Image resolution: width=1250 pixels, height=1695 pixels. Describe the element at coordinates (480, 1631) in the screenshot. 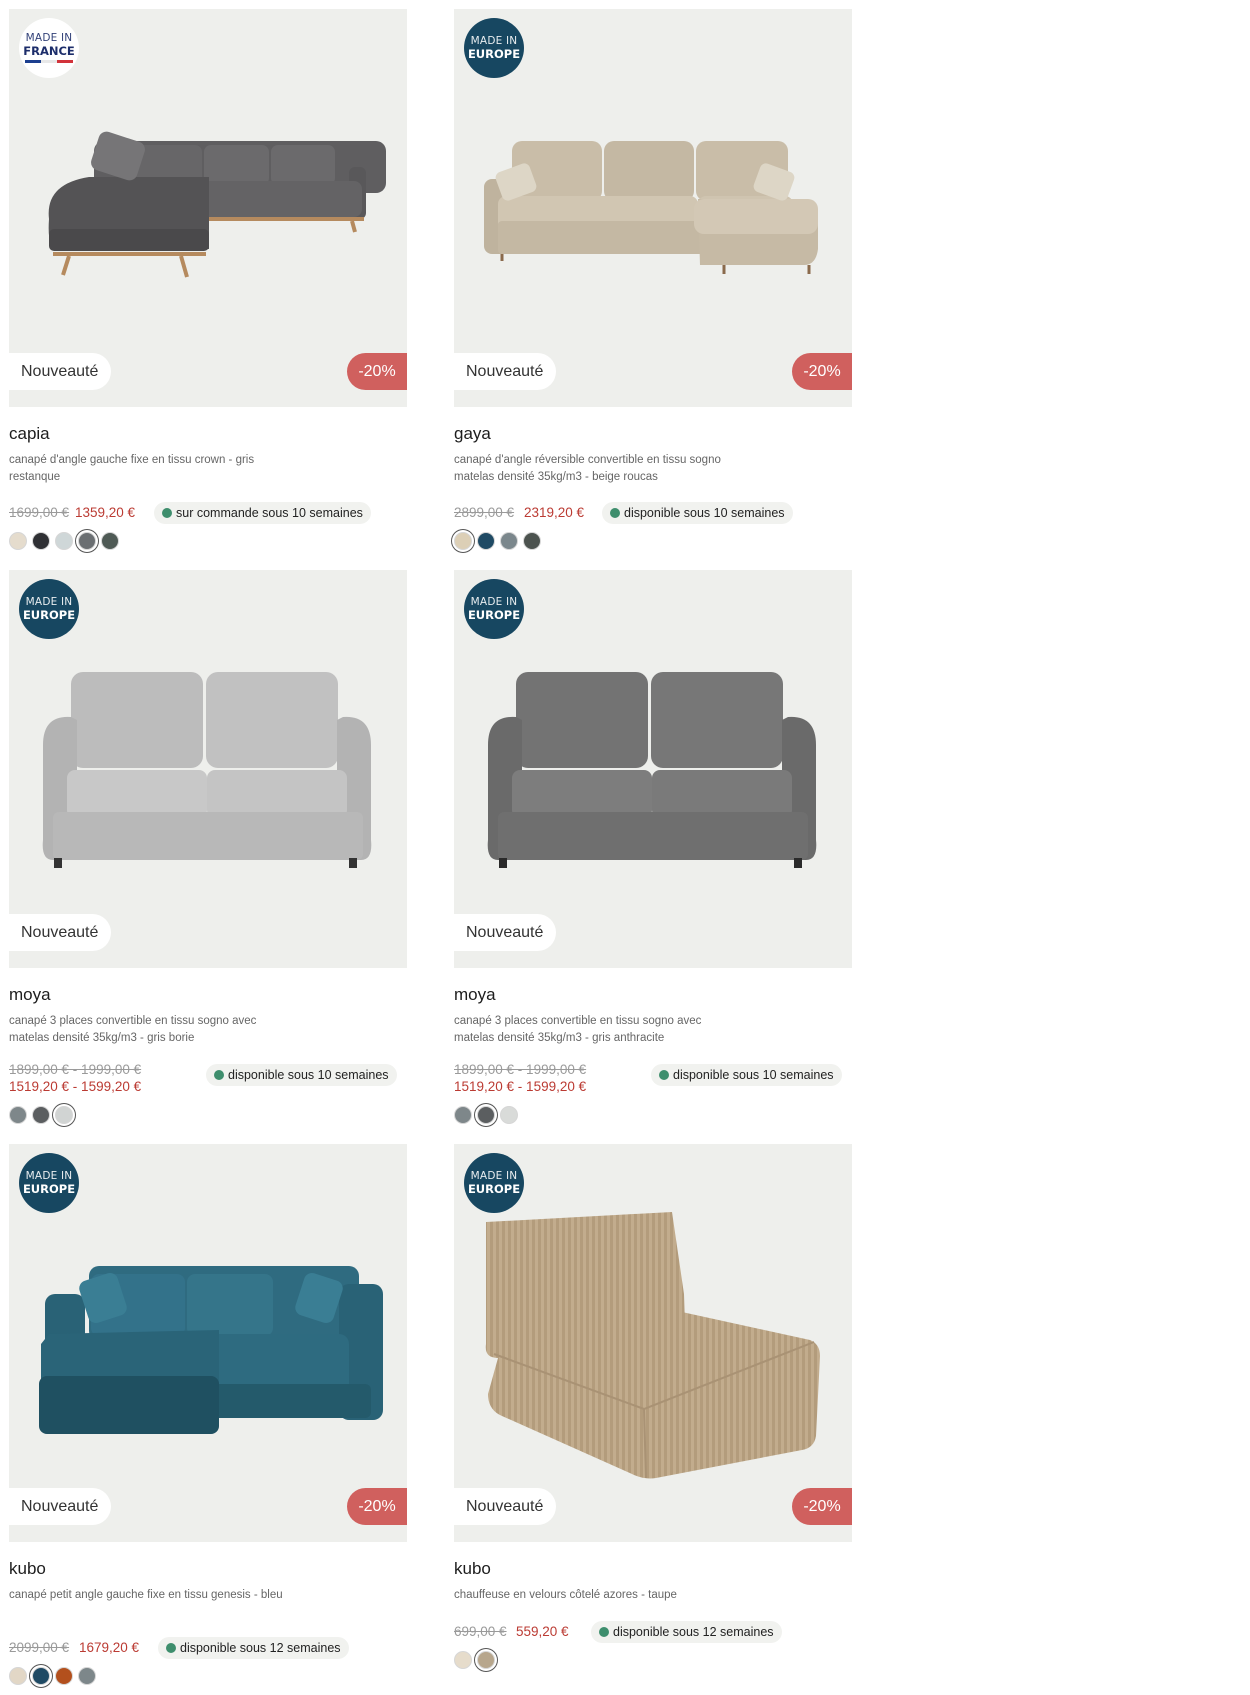

I see `old-price: 699,00 €` at that location.